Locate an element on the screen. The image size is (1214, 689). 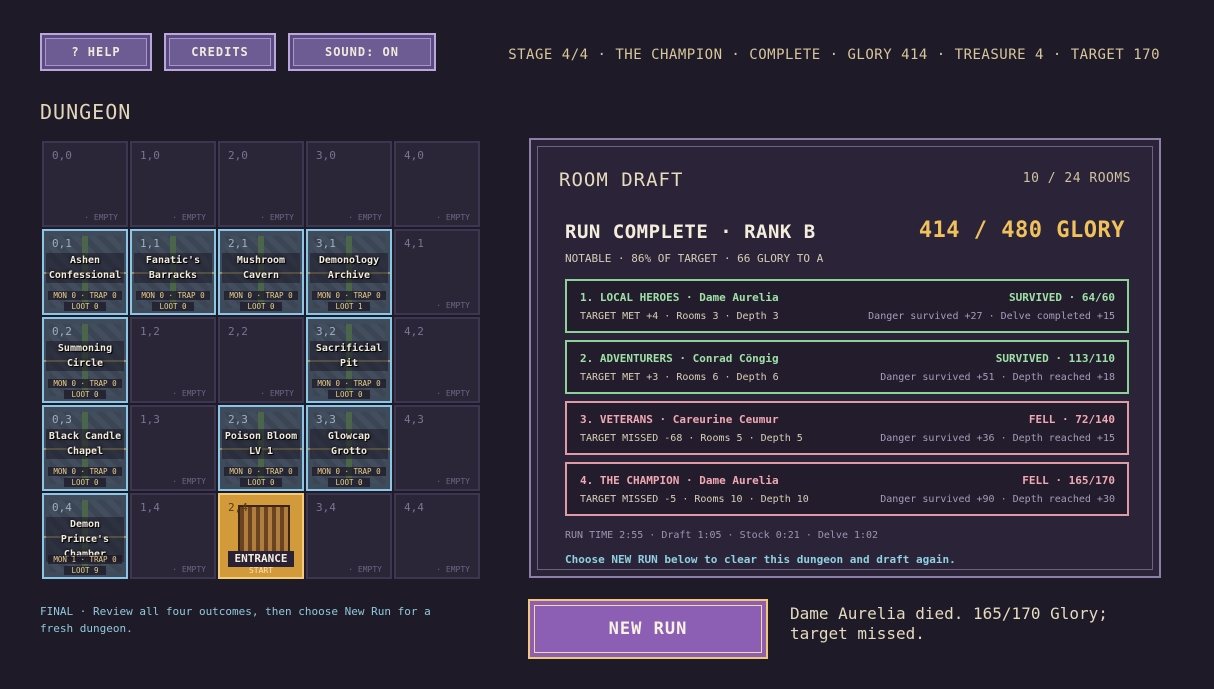
empty-cell: 1,4 · EMPTY is located at coordinates (173, 536).